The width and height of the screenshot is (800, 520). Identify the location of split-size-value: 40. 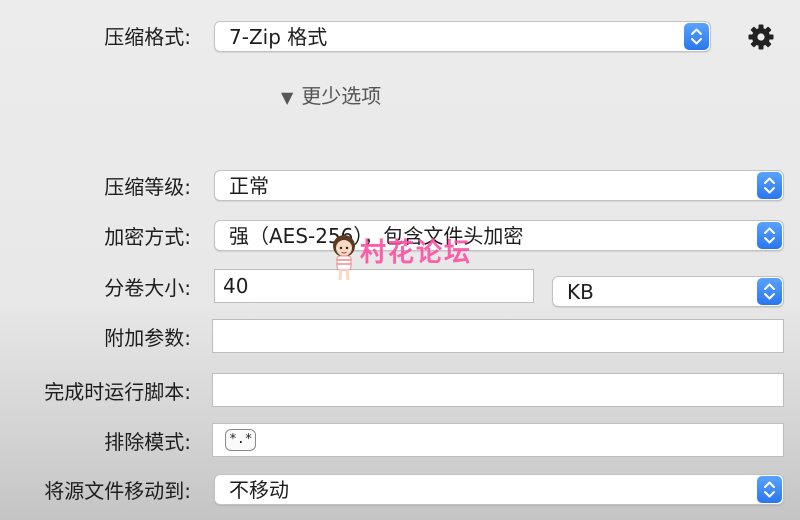
(236, 286).